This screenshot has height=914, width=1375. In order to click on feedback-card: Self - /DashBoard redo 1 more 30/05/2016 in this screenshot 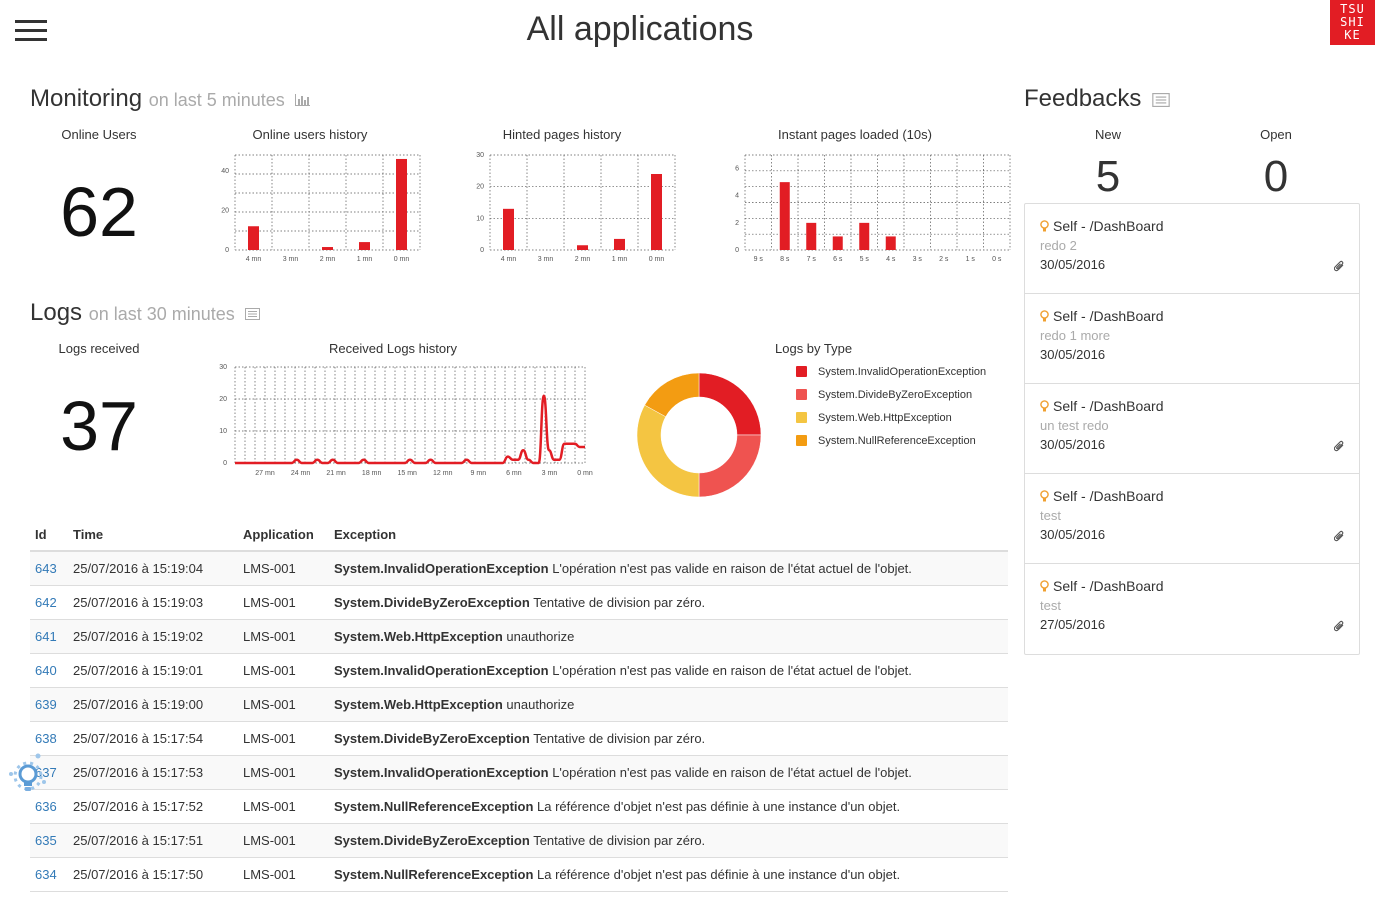, I will do `click(1192, 339)`.